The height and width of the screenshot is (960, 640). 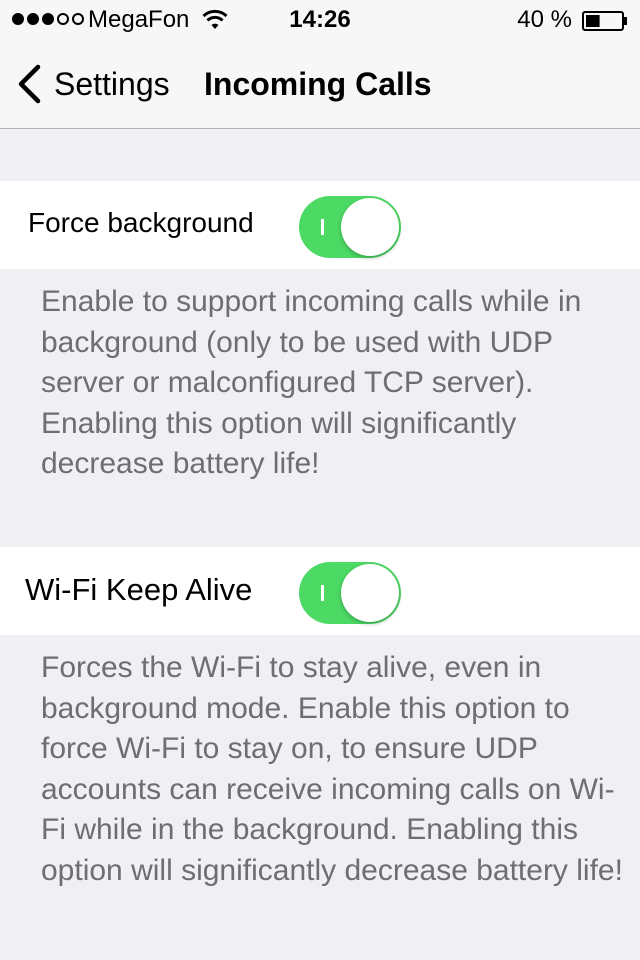 I want to click on back-button: Settings, so click(x=93, y=84).